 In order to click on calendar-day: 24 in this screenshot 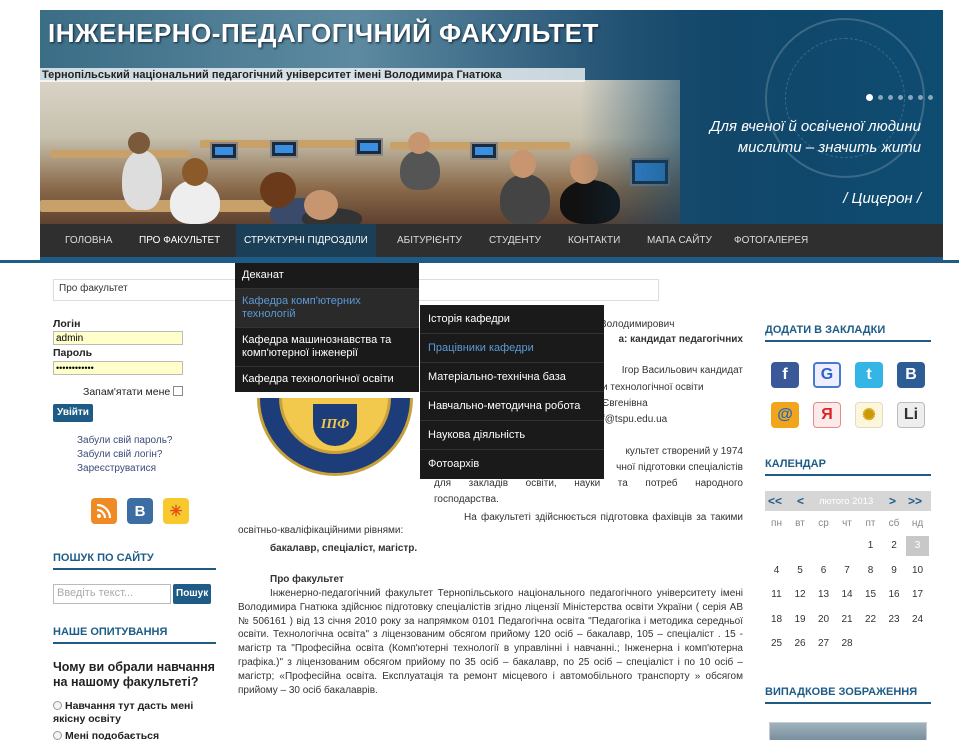, I will do `click(917, 619)`.